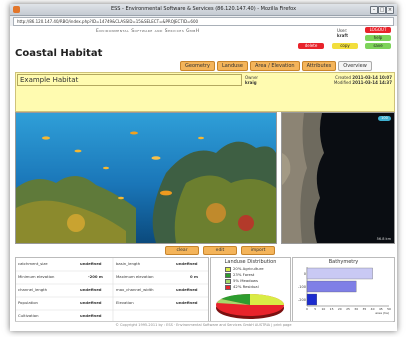 This screenshot has width=407, height=337. What do you see at coordinates (382, 313) in the screenshot?
I see `x-axis-label: area (ha)` at bounding box center [382, 313].